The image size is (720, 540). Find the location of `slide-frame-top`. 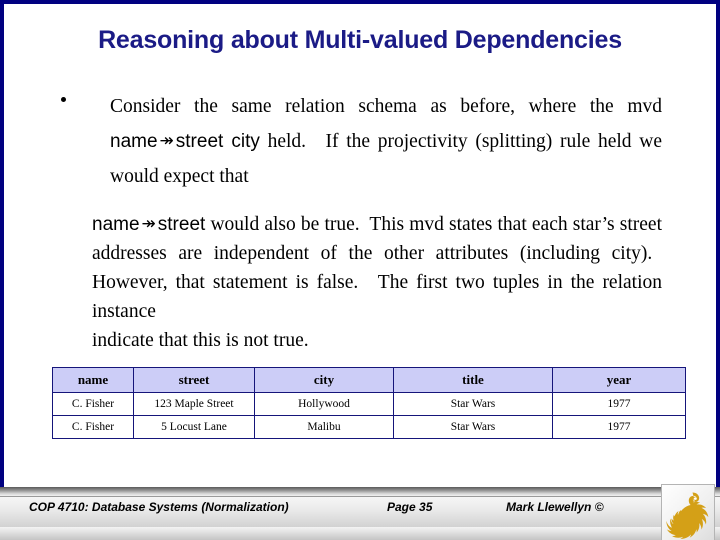

slide-frame-top is located at coordinates (360, 2).